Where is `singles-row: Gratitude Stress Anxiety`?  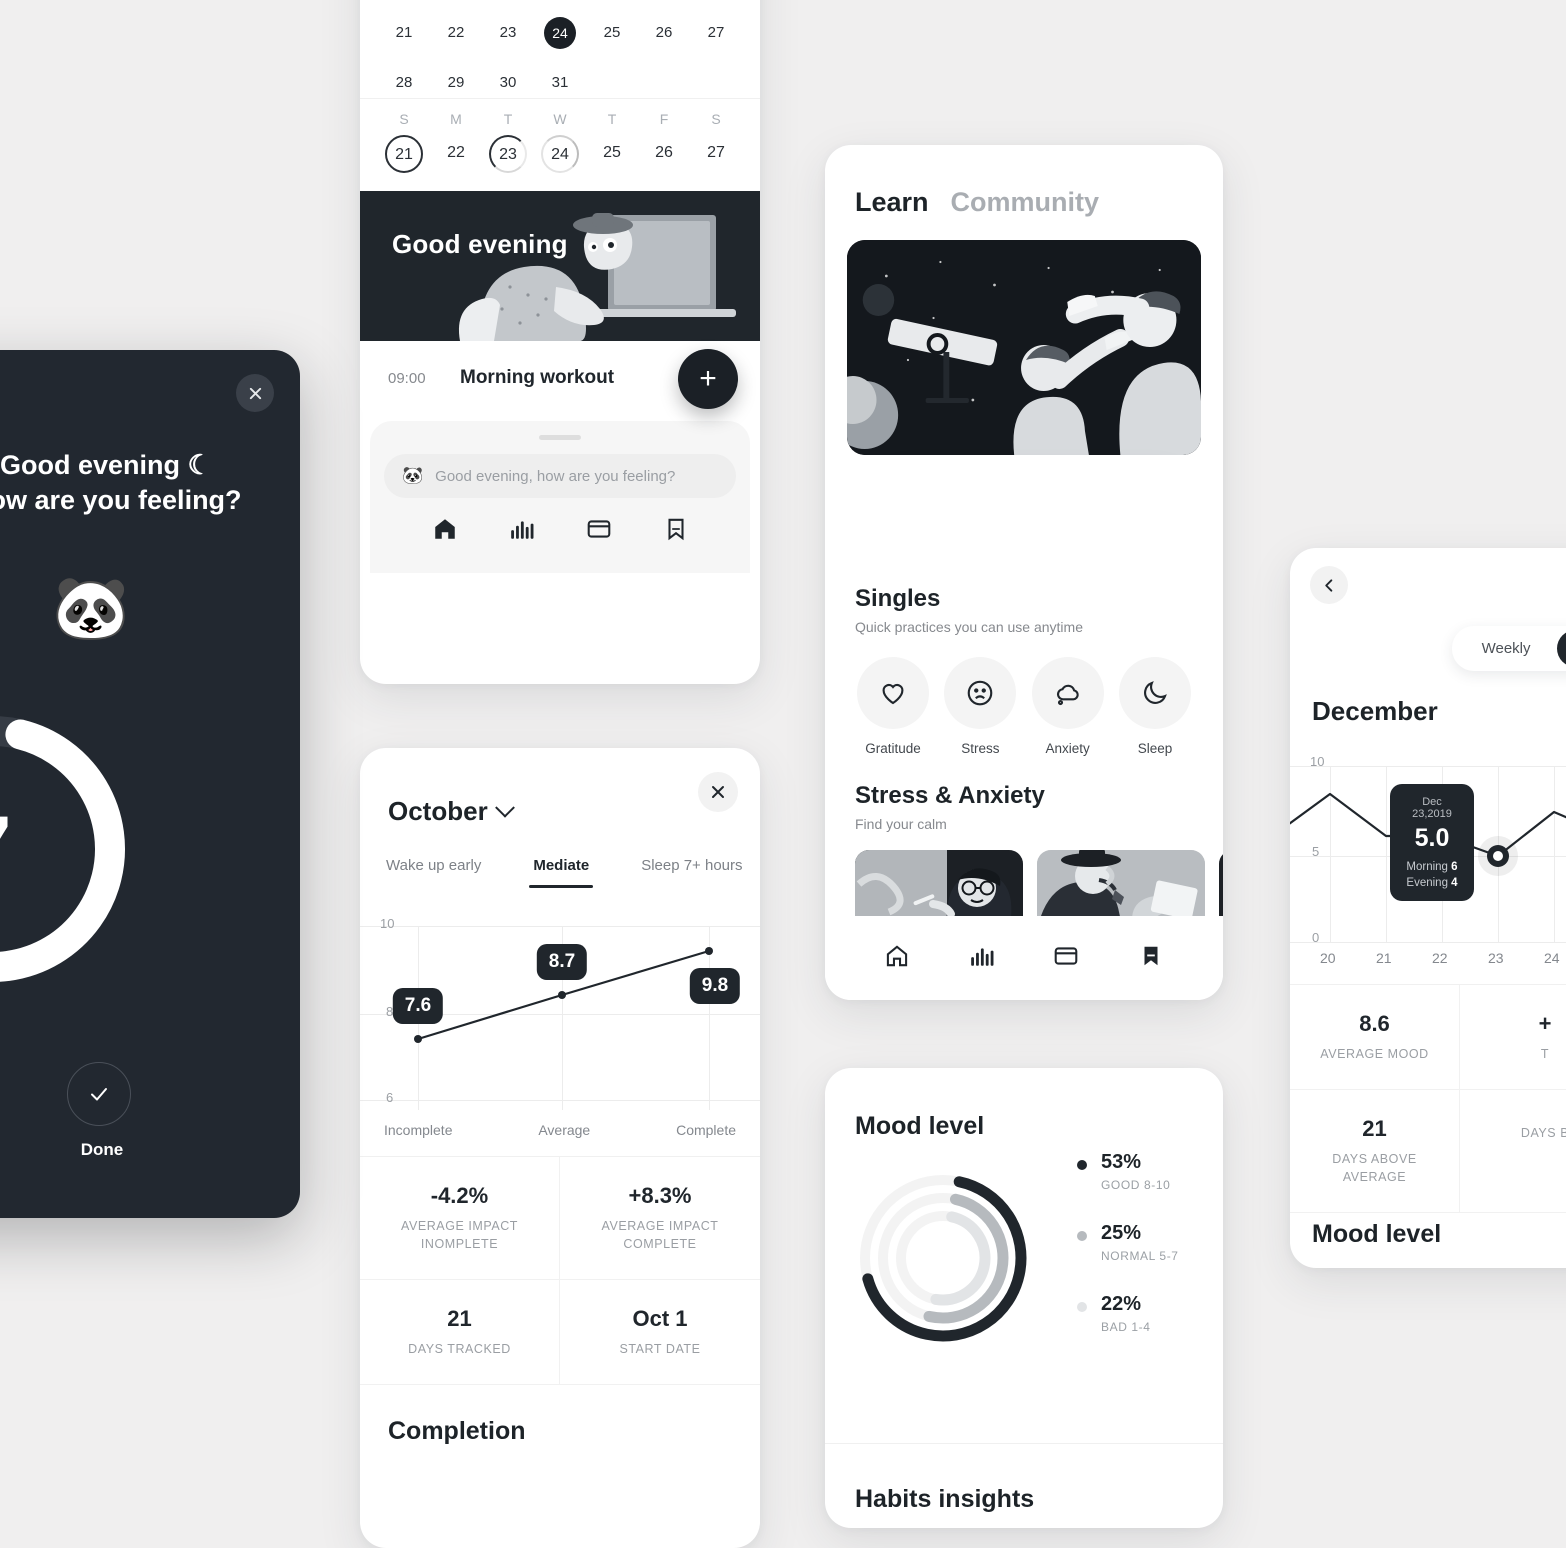
singles-row: Gratitude Stress Anxiety is located at coordinates (1024, 695).